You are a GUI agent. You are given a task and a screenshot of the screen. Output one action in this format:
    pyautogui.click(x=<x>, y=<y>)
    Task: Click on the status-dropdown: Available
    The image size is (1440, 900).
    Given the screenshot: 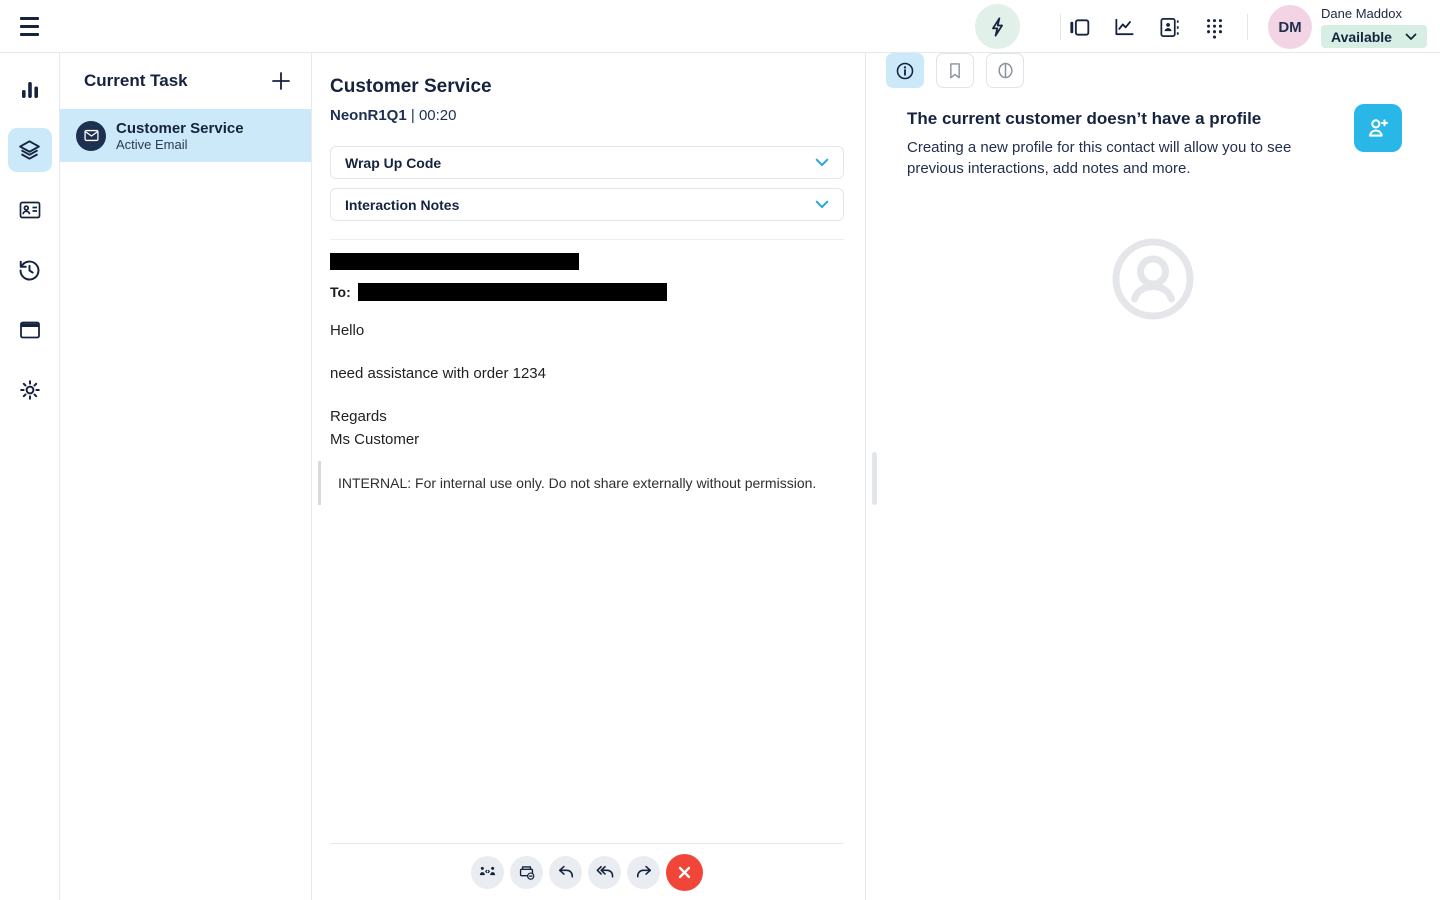 What is the action you would take?
    pyautogui.click(x=1374, y=36)
    